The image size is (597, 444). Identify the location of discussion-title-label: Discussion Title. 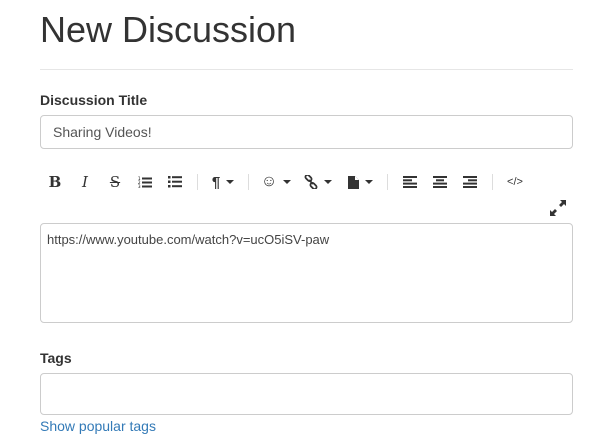
(94, 100).